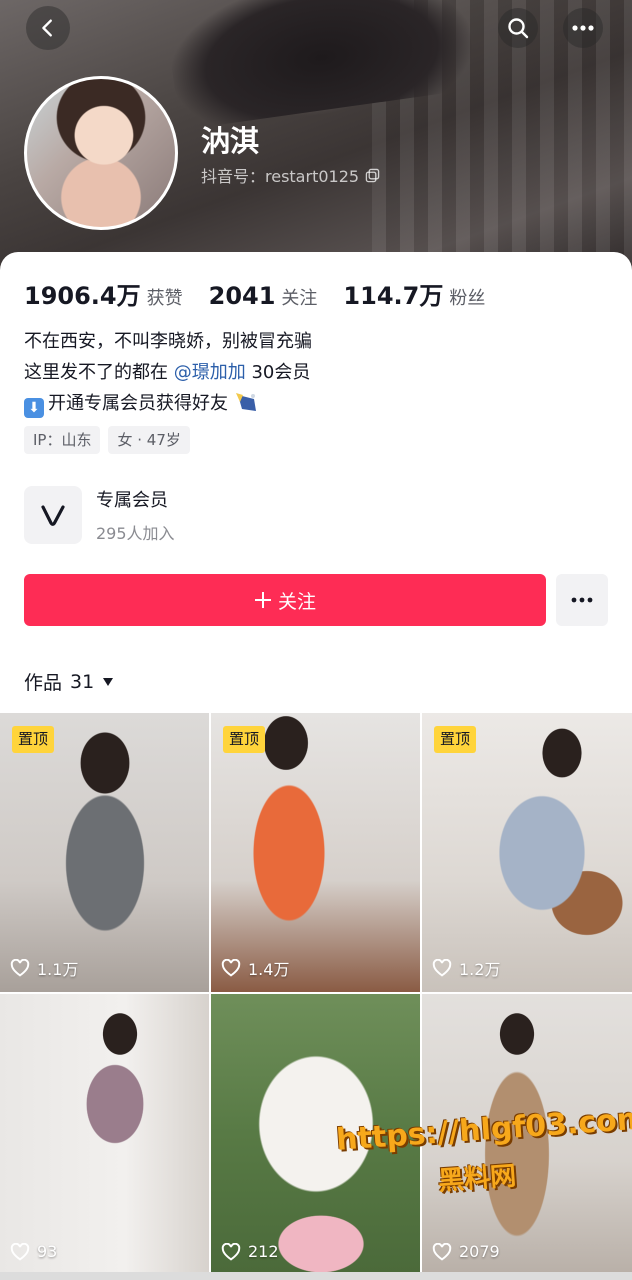 This screenshot has height=1280, width=632. I want to click on video-likes: 1.4万, so click(255, 968).